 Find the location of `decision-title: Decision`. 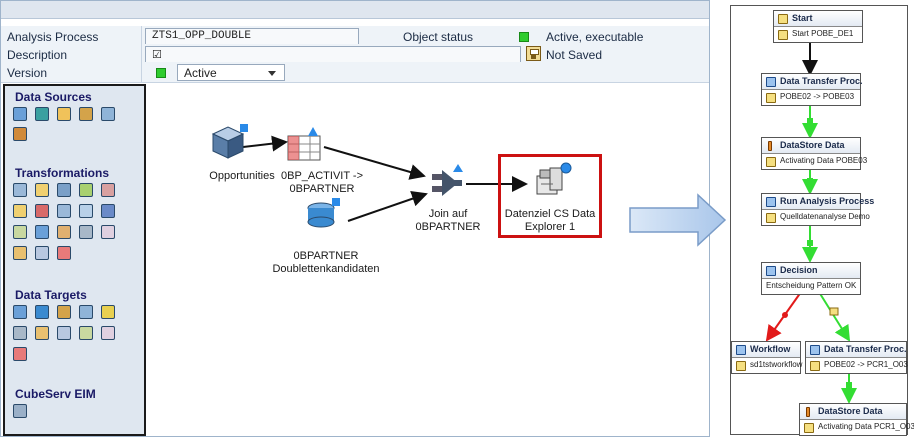

decision-title: Decision is located at coordinates (799, 270).